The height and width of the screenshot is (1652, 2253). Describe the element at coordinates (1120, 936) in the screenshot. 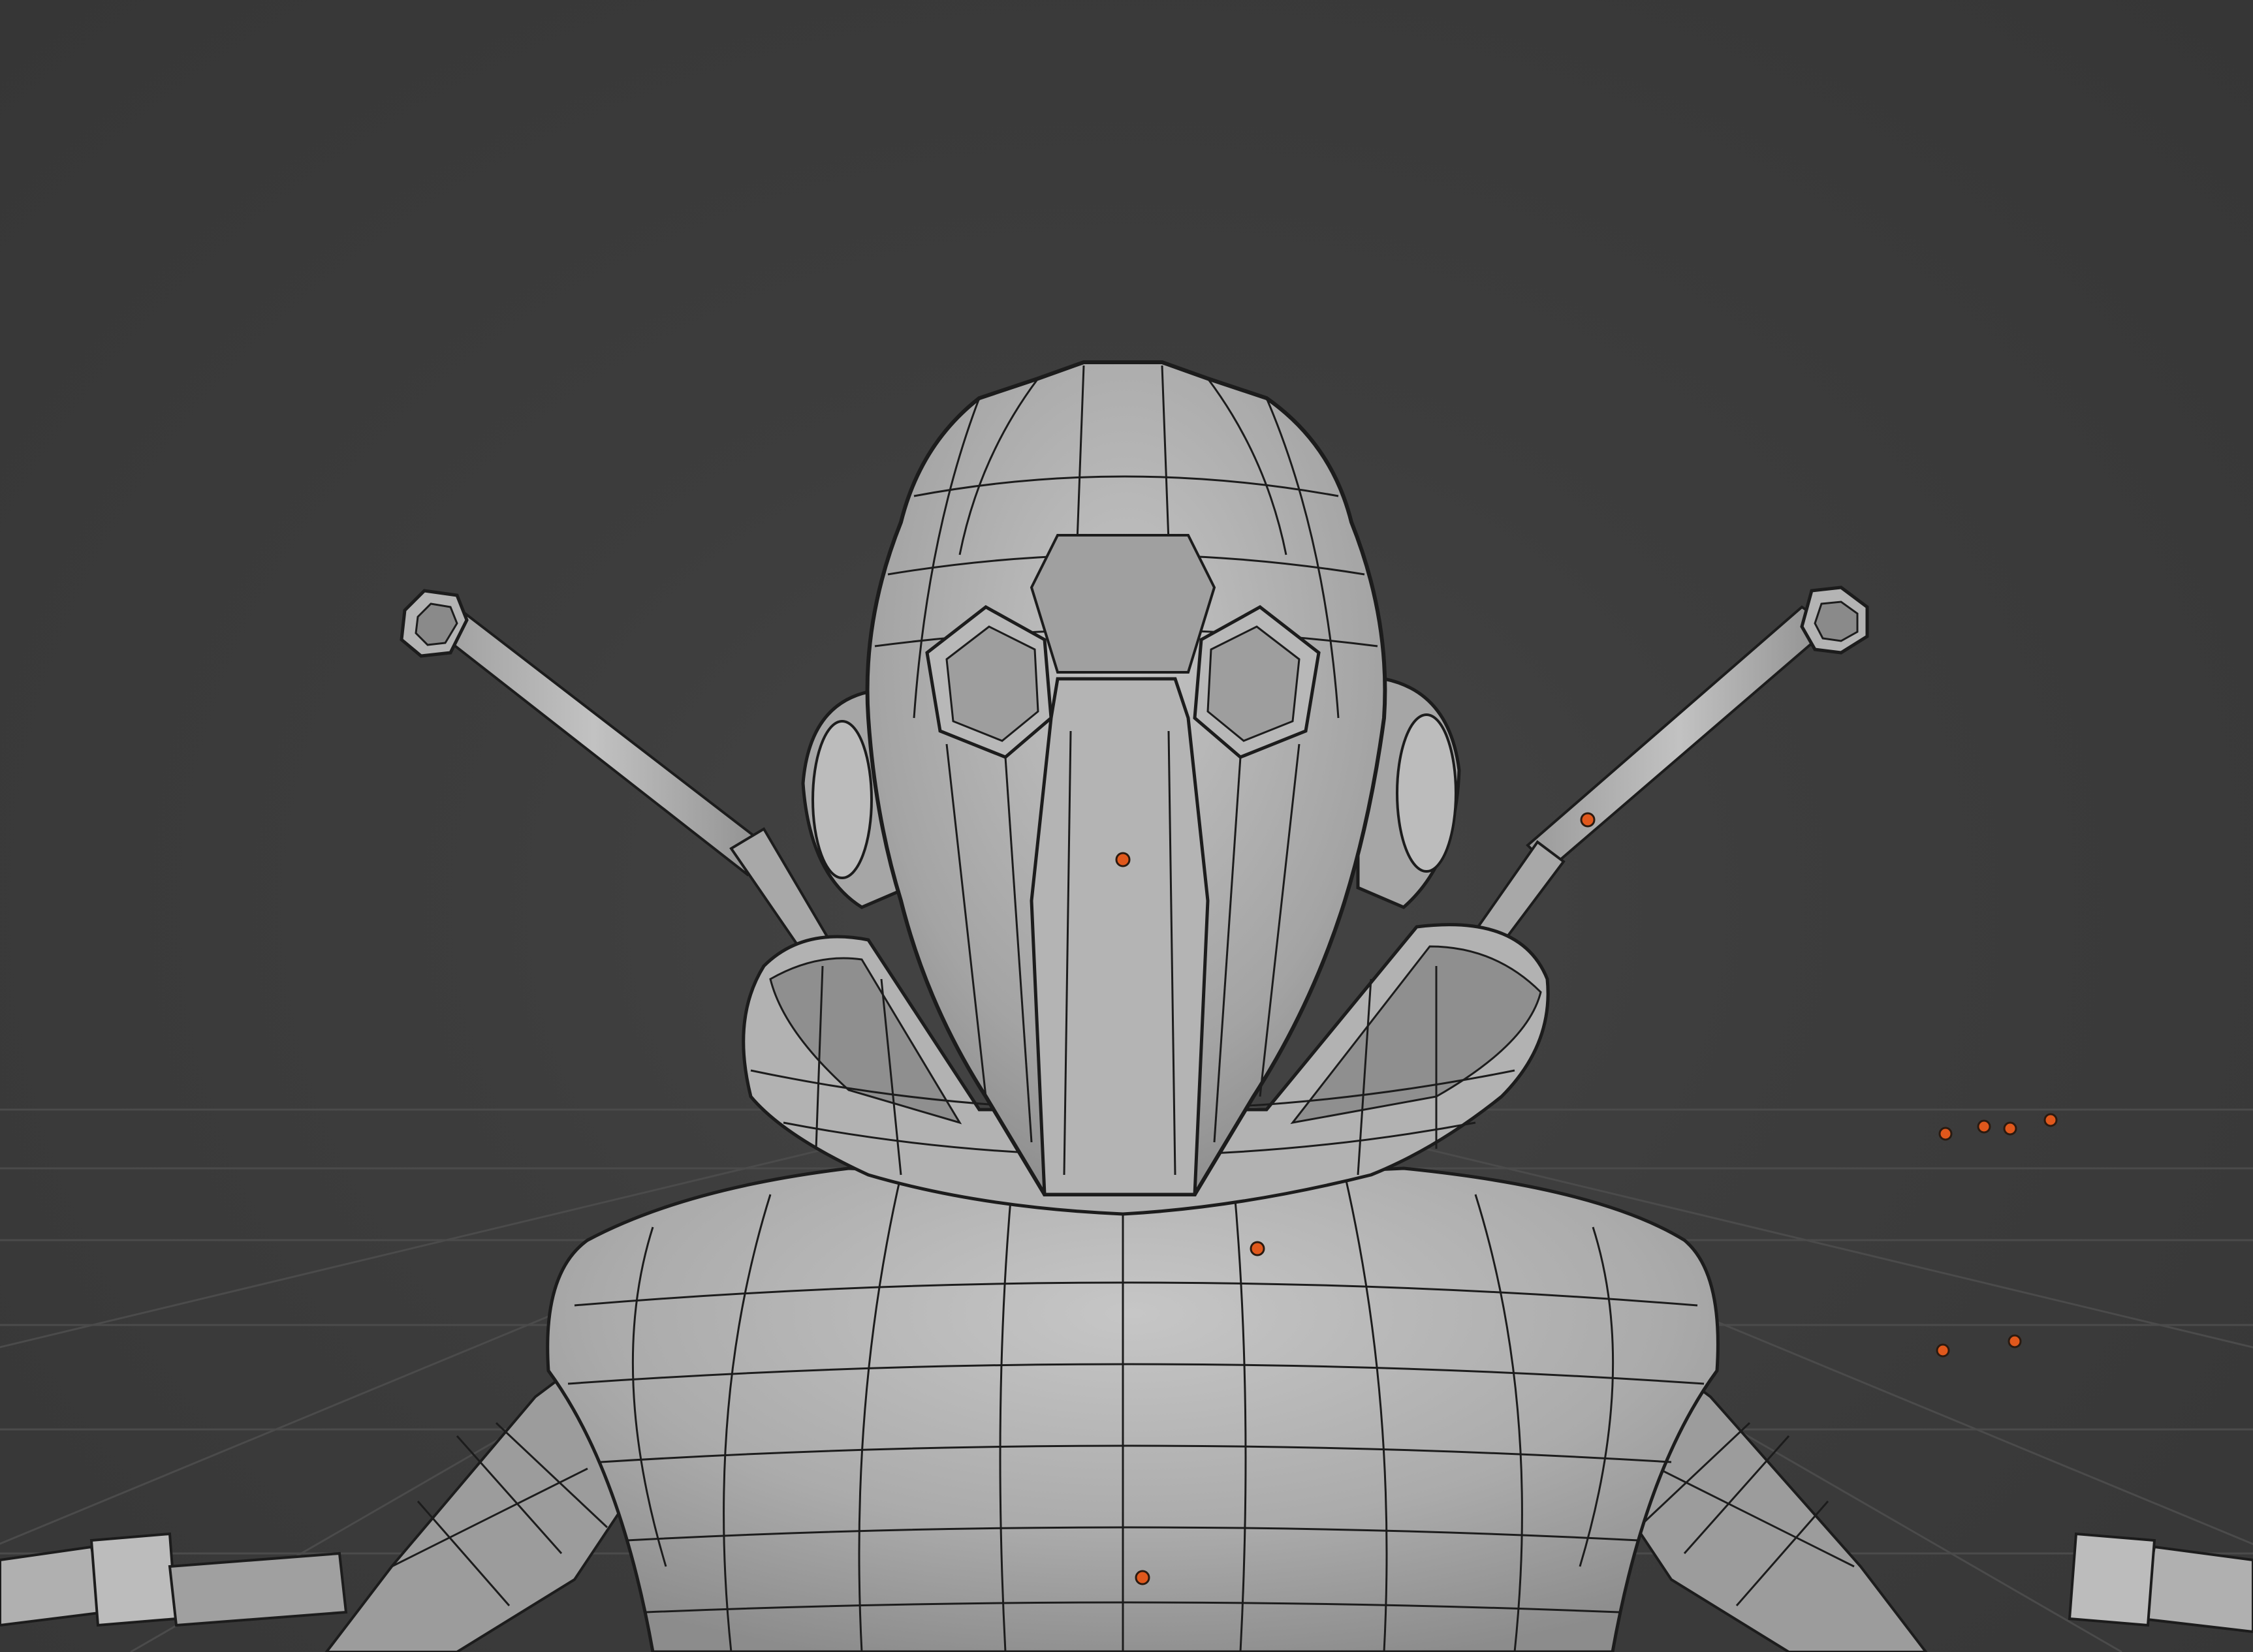

I see `visor` at that location.